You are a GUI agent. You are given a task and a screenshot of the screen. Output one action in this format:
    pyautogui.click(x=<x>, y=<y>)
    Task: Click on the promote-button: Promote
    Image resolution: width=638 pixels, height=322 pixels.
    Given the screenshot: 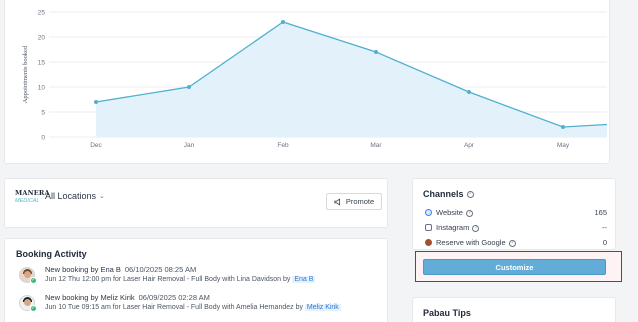 What is the action you would take?
    pyautogui.click(x=354, y=201)
    